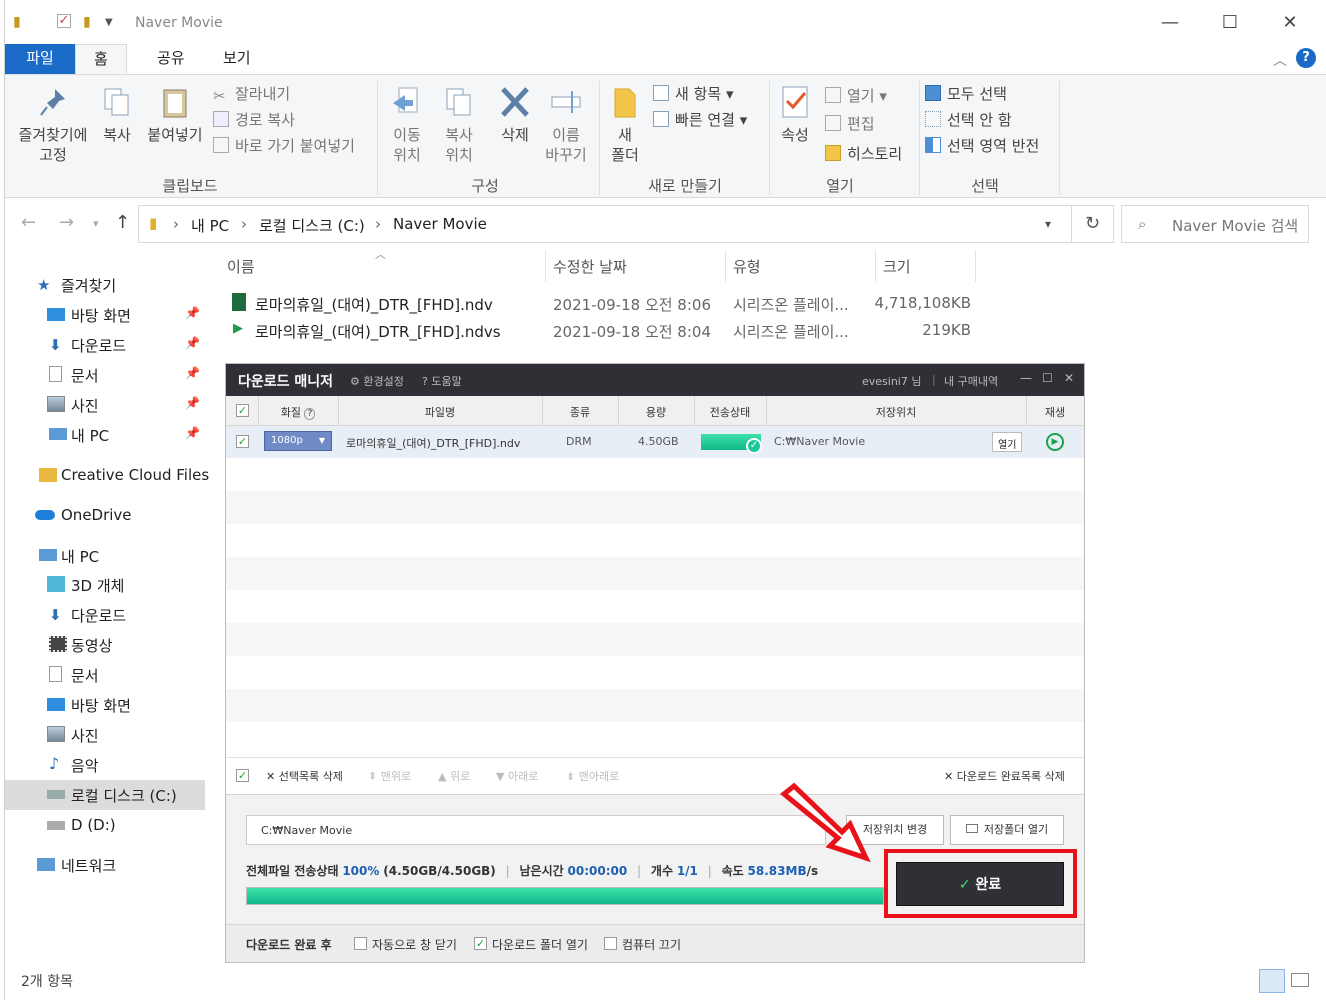 The image size is (1326, 1000). What do you see at coordinates (241, 266) in the screenshot?
I see `column-name: 이름` at bounding box center [241, 266].